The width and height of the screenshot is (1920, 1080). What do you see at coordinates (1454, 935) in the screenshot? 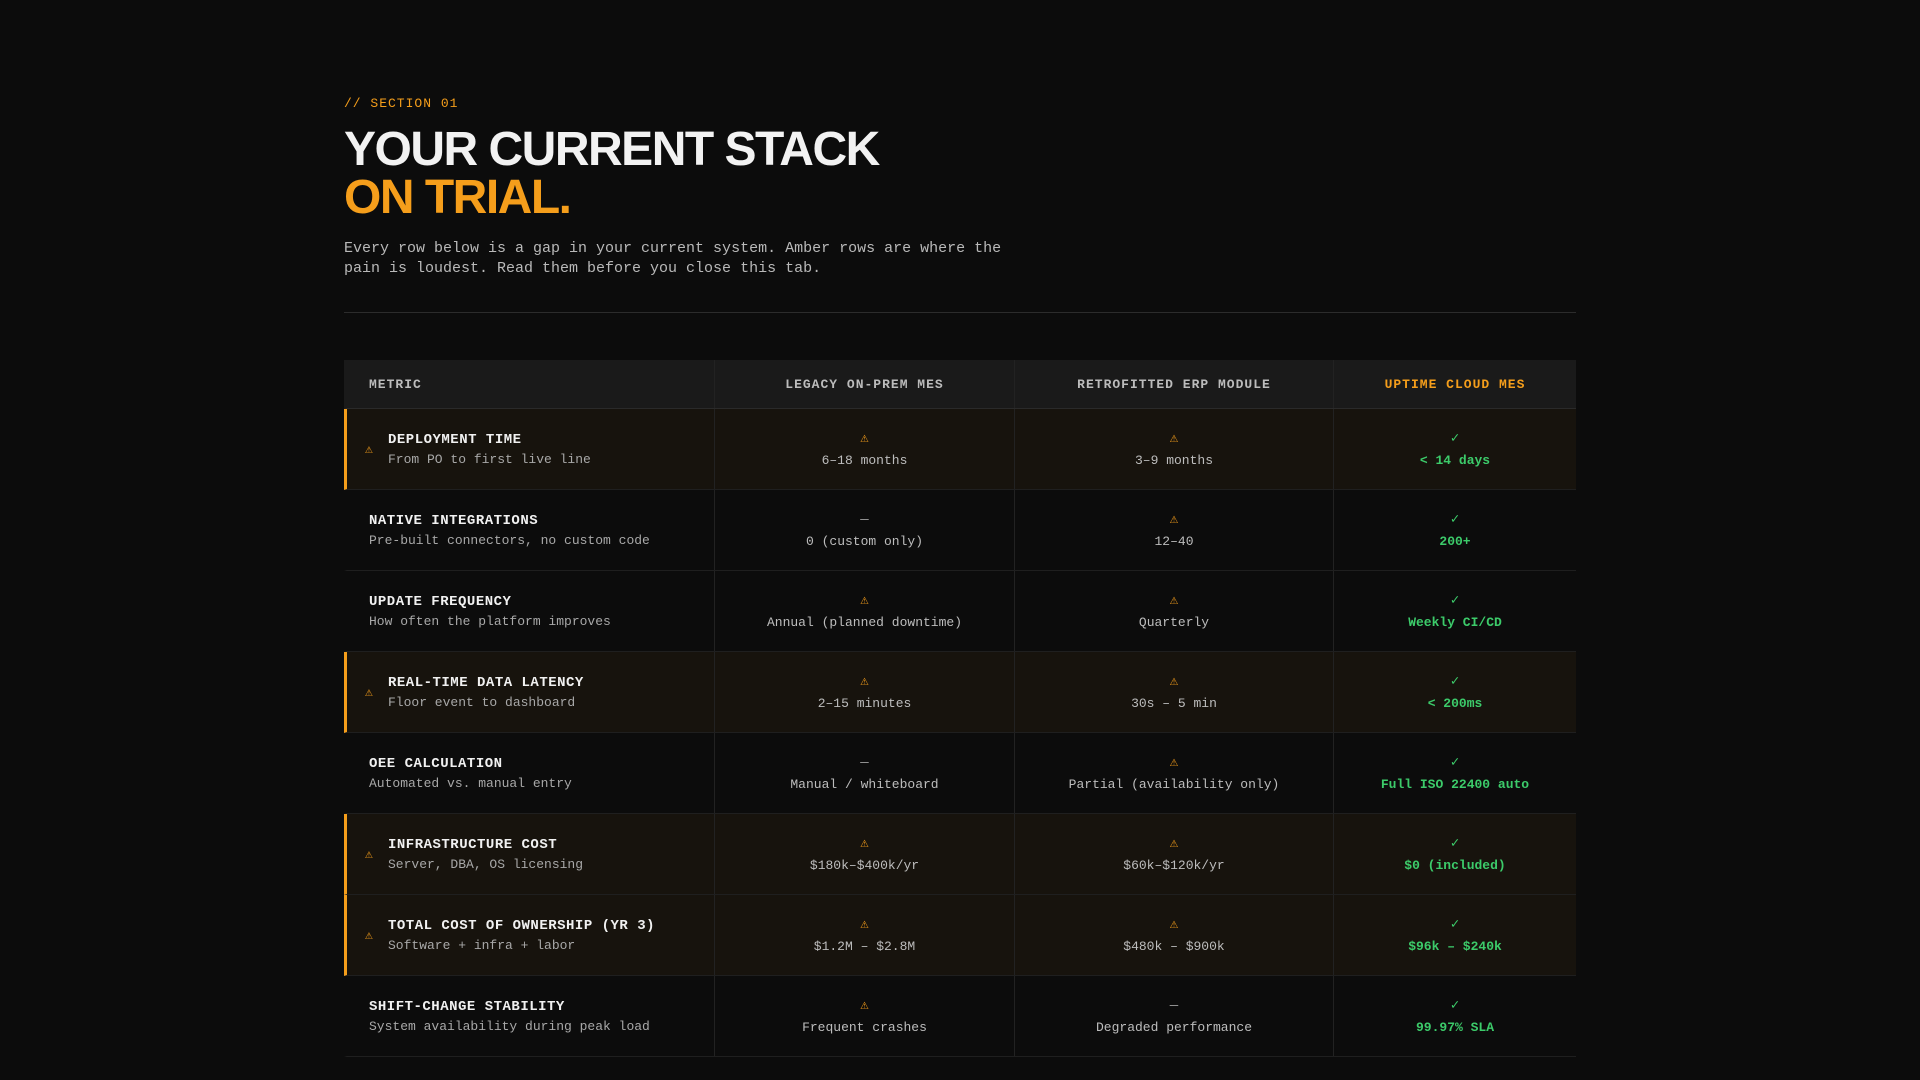
I see `cloud-value-cell: ✓ $96k – $240k` at bounding box center [1454, 935].